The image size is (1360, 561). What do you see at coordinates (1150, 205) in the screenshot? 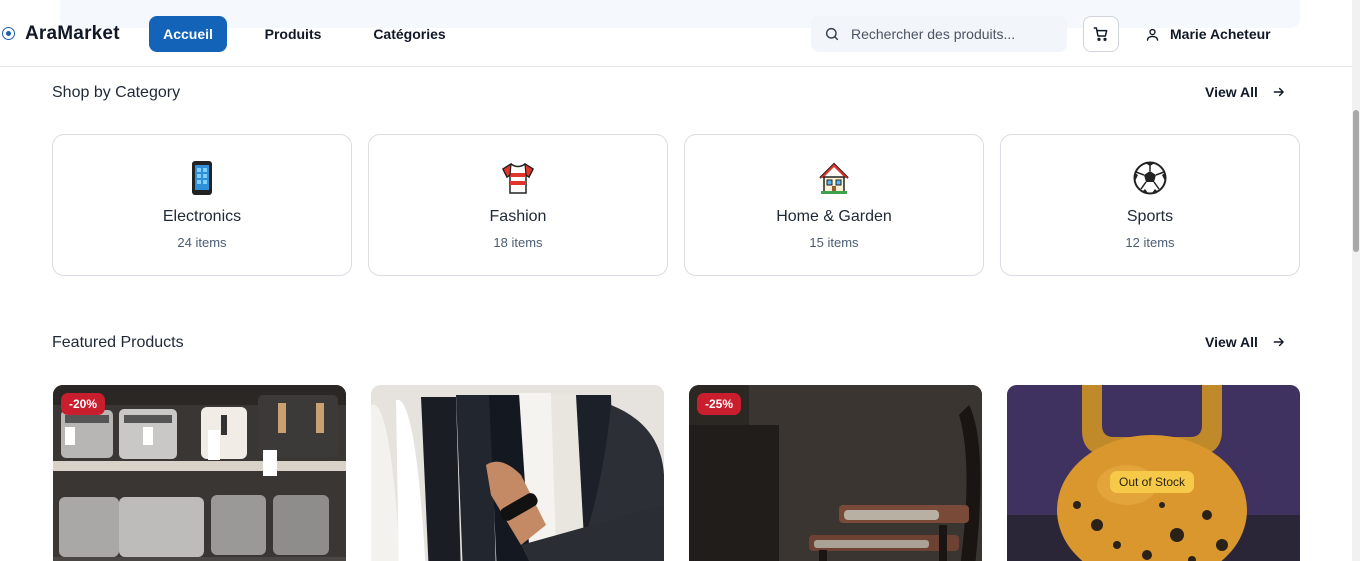
I see `category-card-sports: Sports 12 items` at bounding box center [1150, 205].